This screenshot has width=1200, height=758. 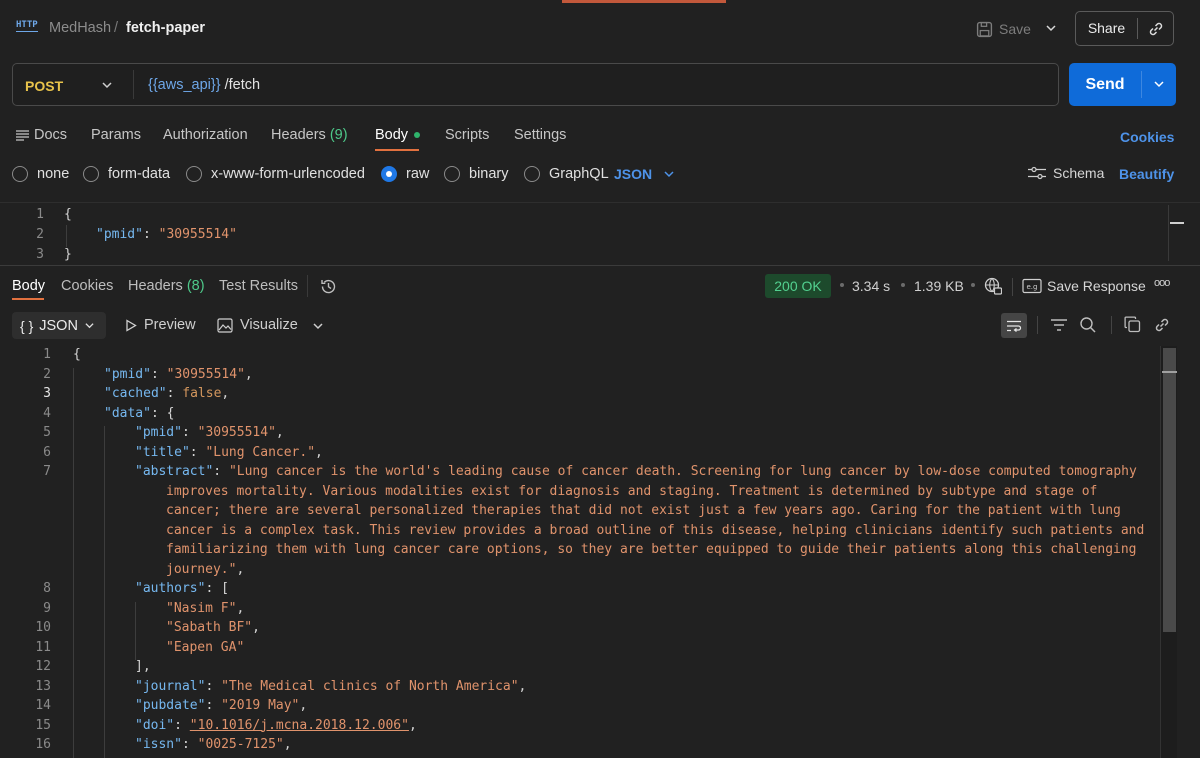 What do you see at coordinates (299, 725) in the screenshot?
I see `json-string-link: "10.1016/j.mcna.2018.12.006"` at bounding box center [299, 725].